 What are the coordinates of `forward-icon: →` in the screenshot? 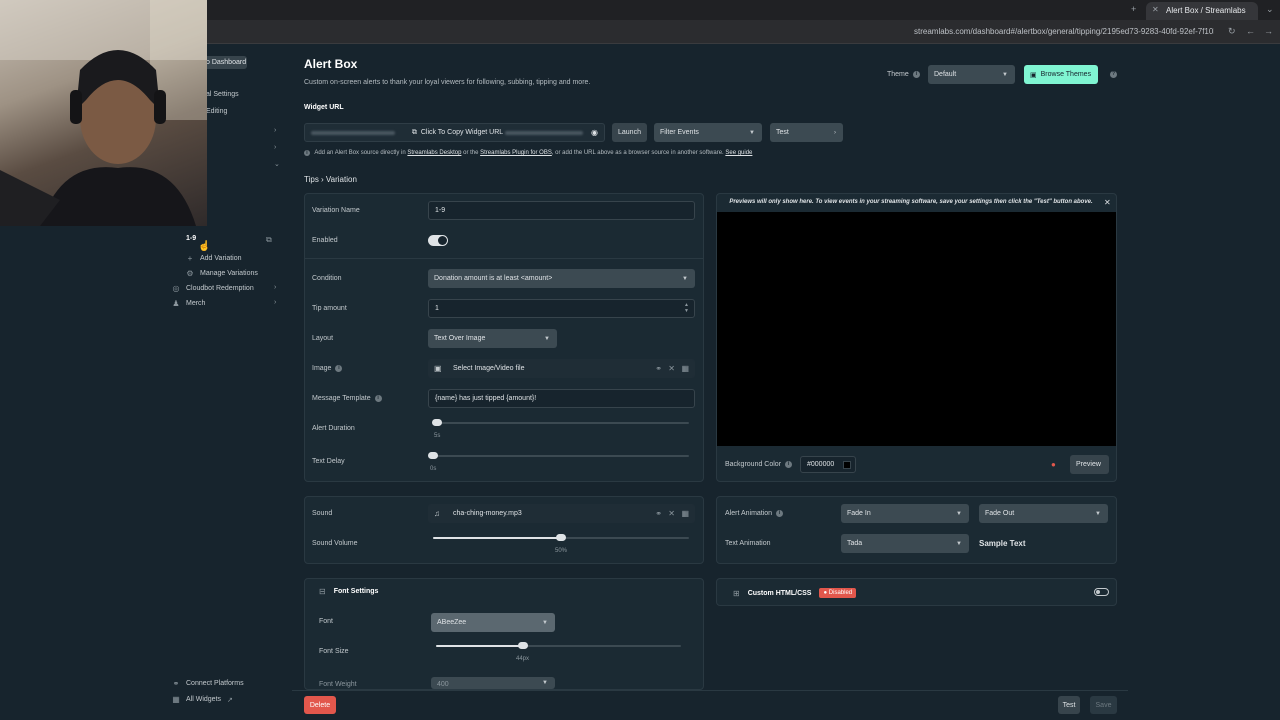 It's located at (1268, 31).